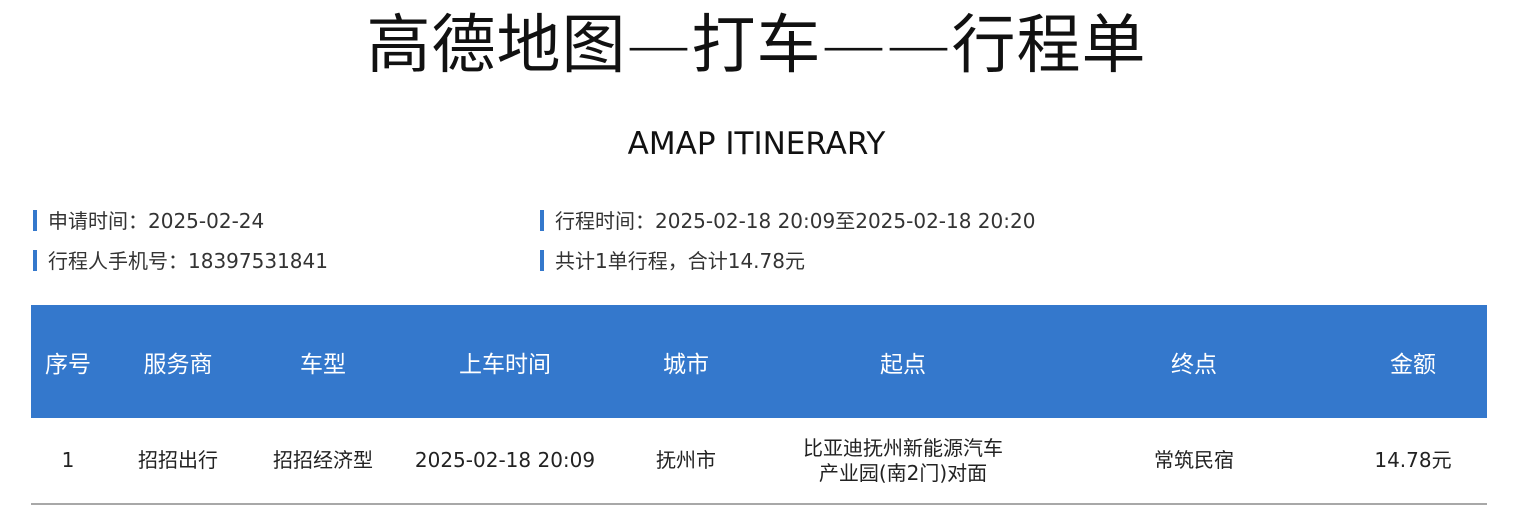 The image size is (1513, 516). I want to click on cell-end: 常筑民宿, so click(1194, 460).